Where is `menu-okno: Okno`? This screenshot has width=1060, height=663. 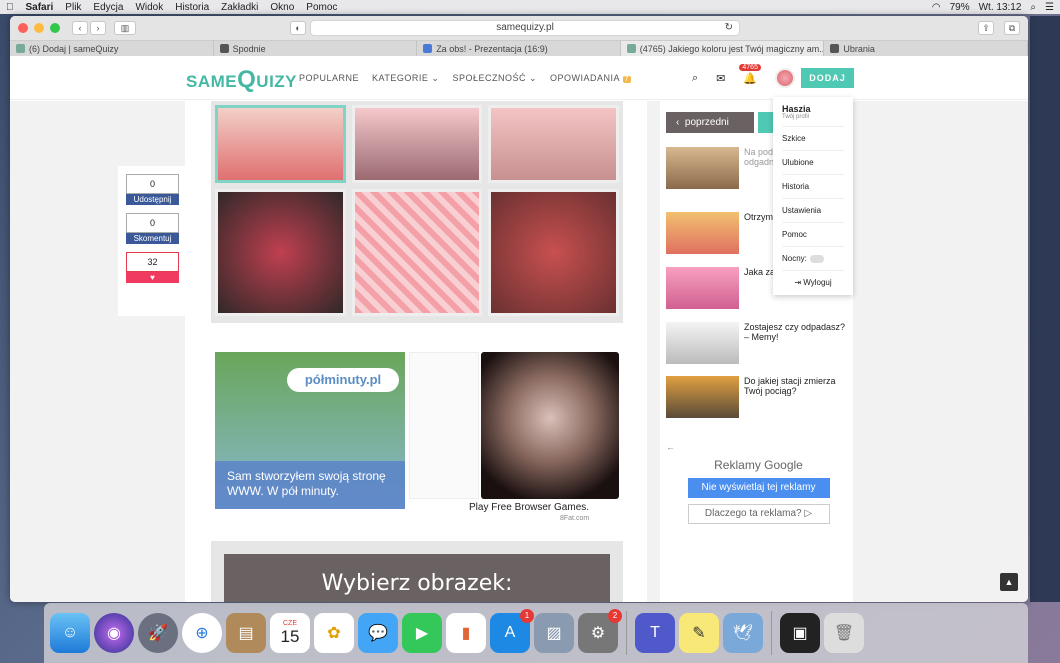
menu-okno: Okno is located at coordinates (282, 7).